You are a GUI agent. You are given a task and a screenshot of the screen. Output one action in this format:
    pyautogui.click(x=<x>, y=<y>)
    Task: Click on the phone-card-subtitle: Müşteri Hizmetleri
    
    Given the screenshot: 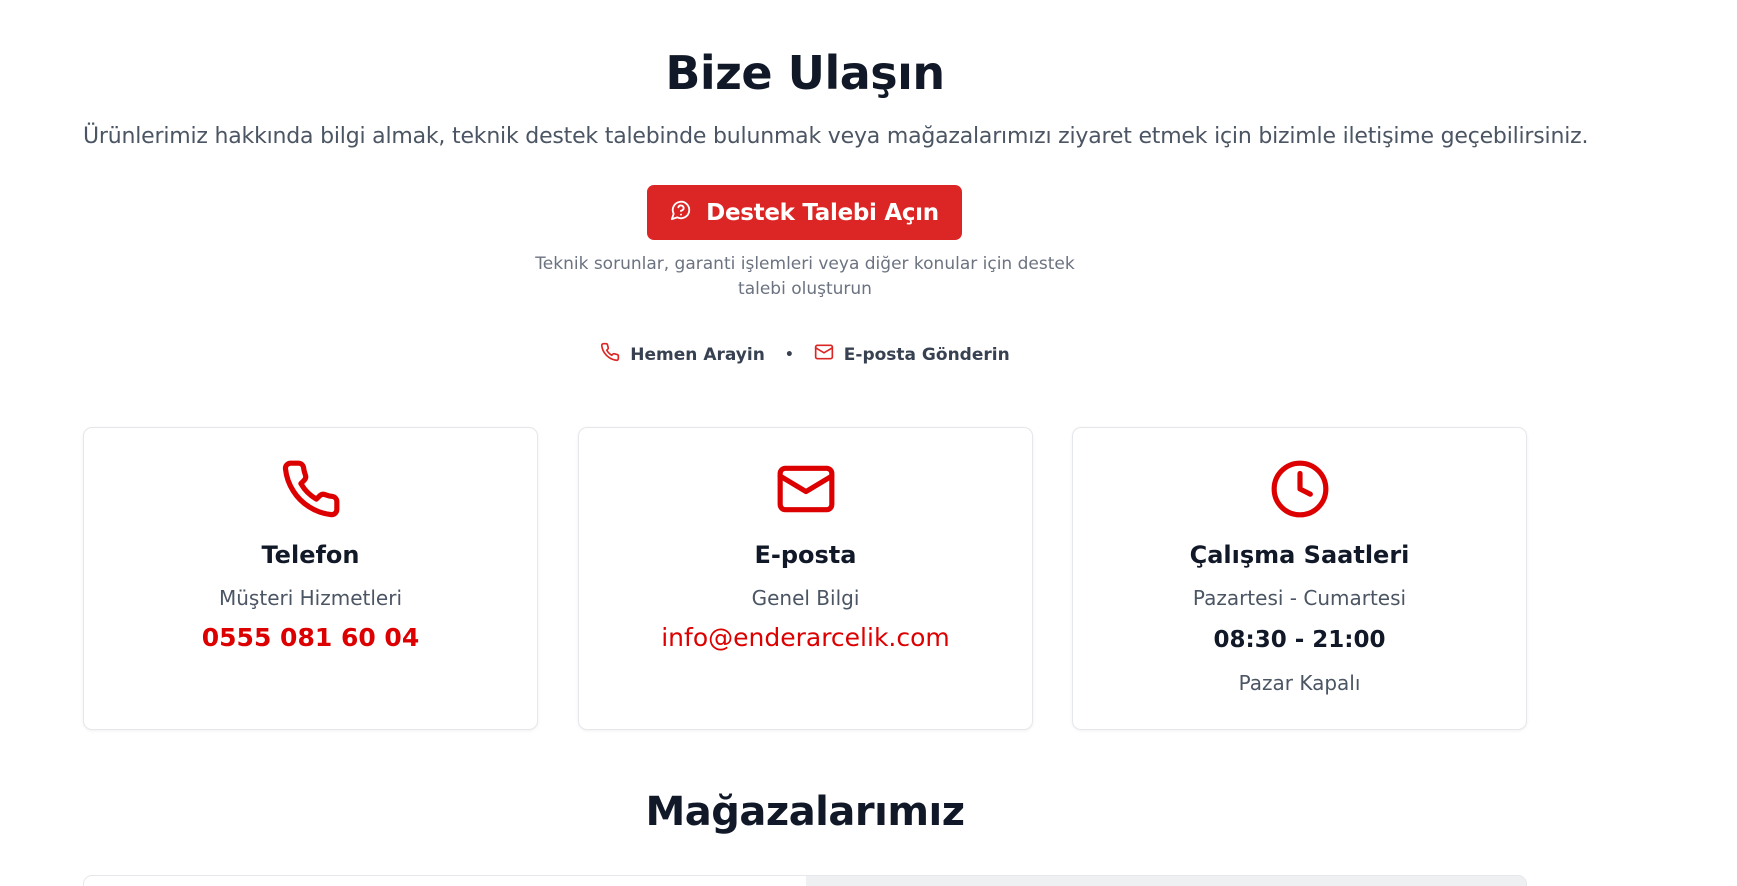 What is the action you would take?
    pyautogui.click(x=310, y=598)
    